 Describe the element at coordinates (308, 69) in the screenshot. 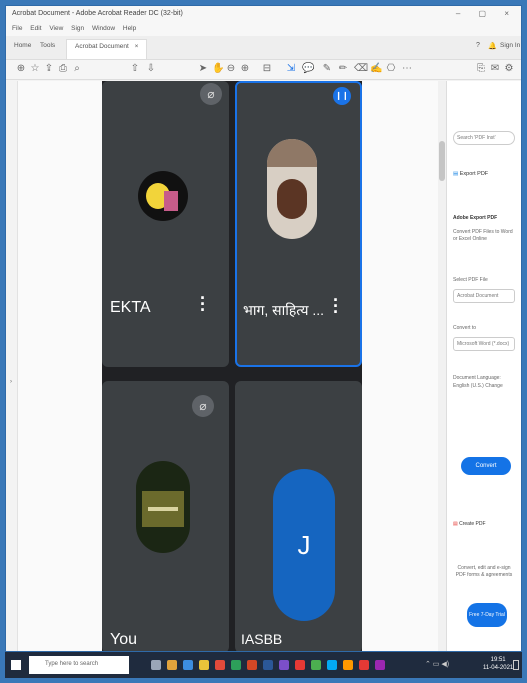

I see `comment-icon: 💬` at that location.